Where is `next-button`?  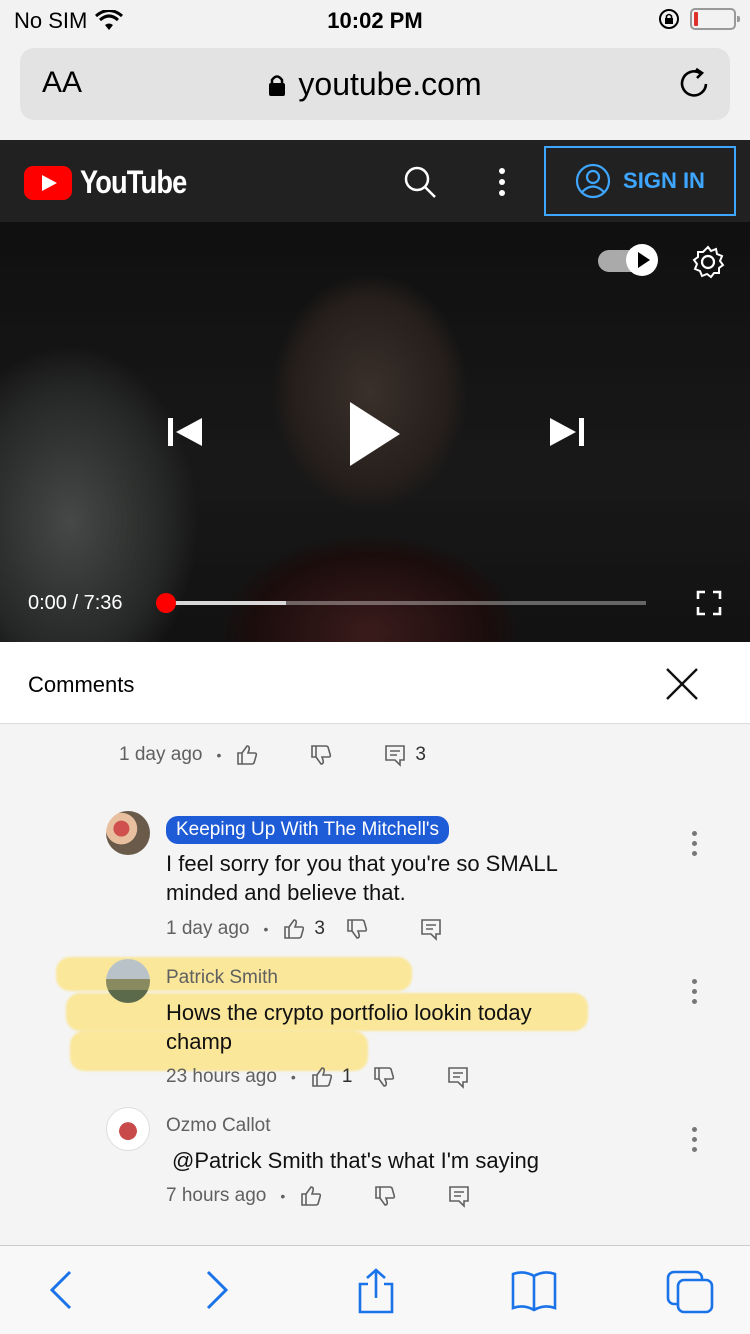 next-button is located at coordinates (566, 434).